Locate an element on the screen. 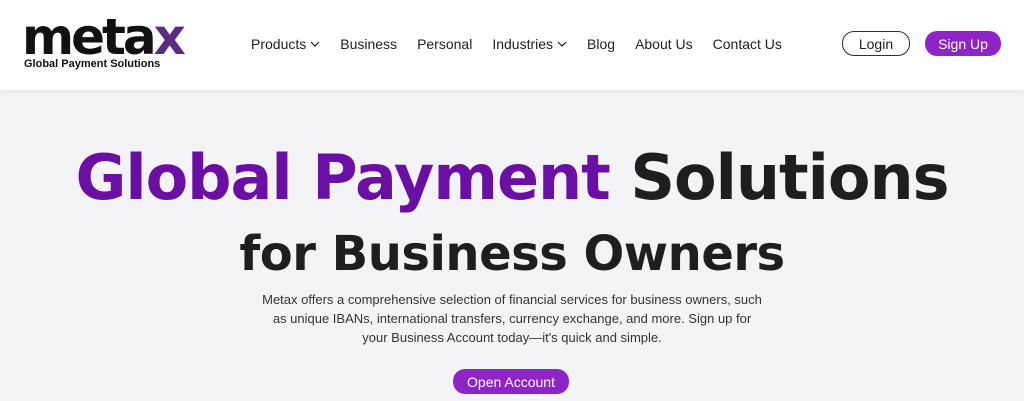 This screenshot has width=1024, height=401. nav-item-label: Blog is located at coordinates (601, 44).